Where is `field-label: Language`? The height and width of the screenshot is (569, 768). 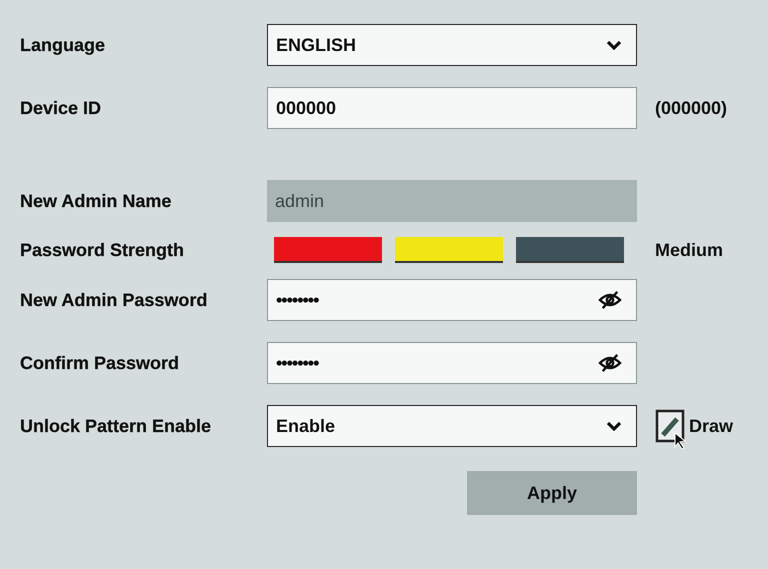
field-label: Language is located at coordinates (63, 45).